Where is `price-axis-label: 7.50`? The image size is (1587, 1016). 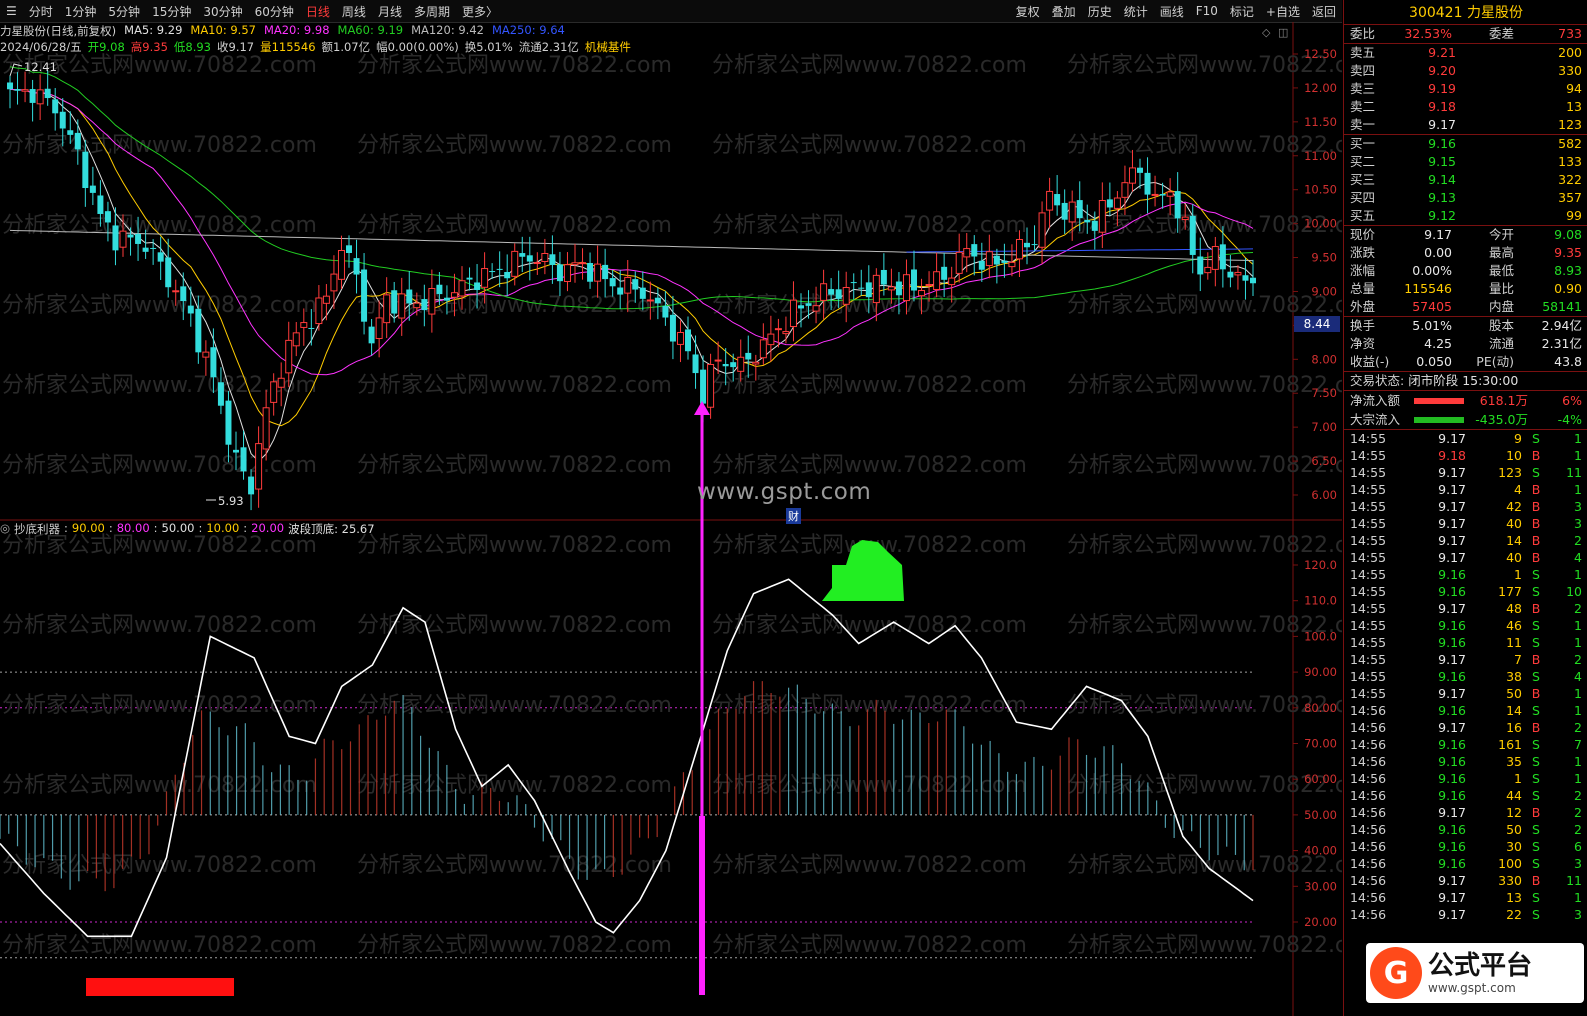
price-axis-label: 7.50 is located at coordinates (1324, 393).